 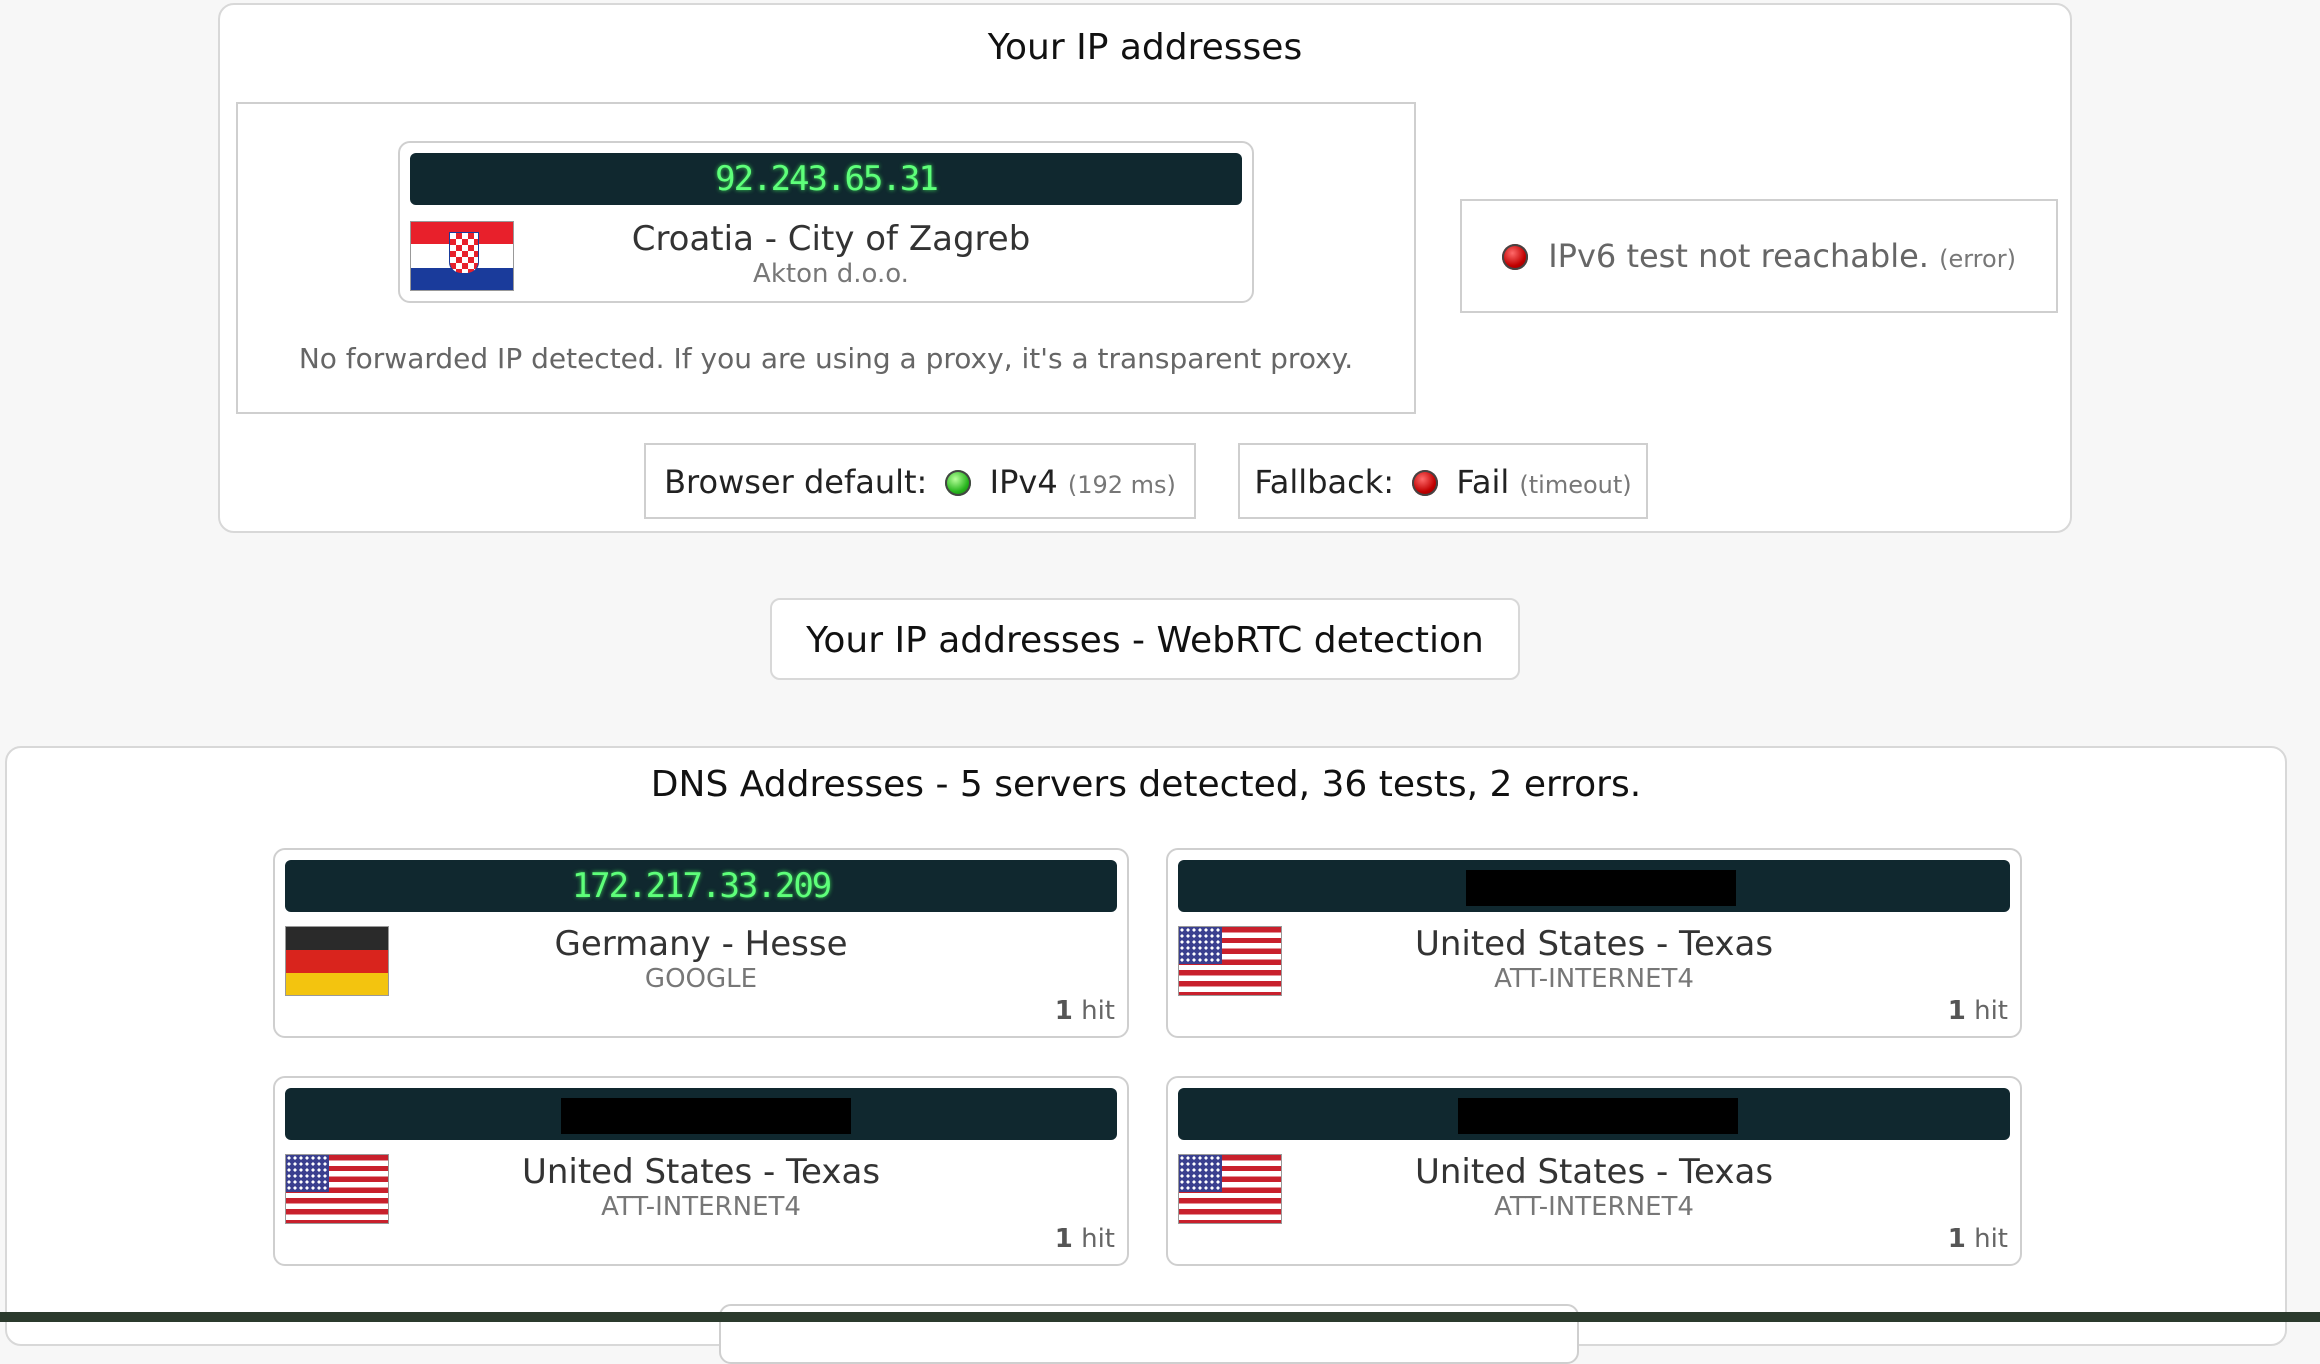 I want to click on dns-server-location: Germany - Hesse, so click(x=701, y=944).